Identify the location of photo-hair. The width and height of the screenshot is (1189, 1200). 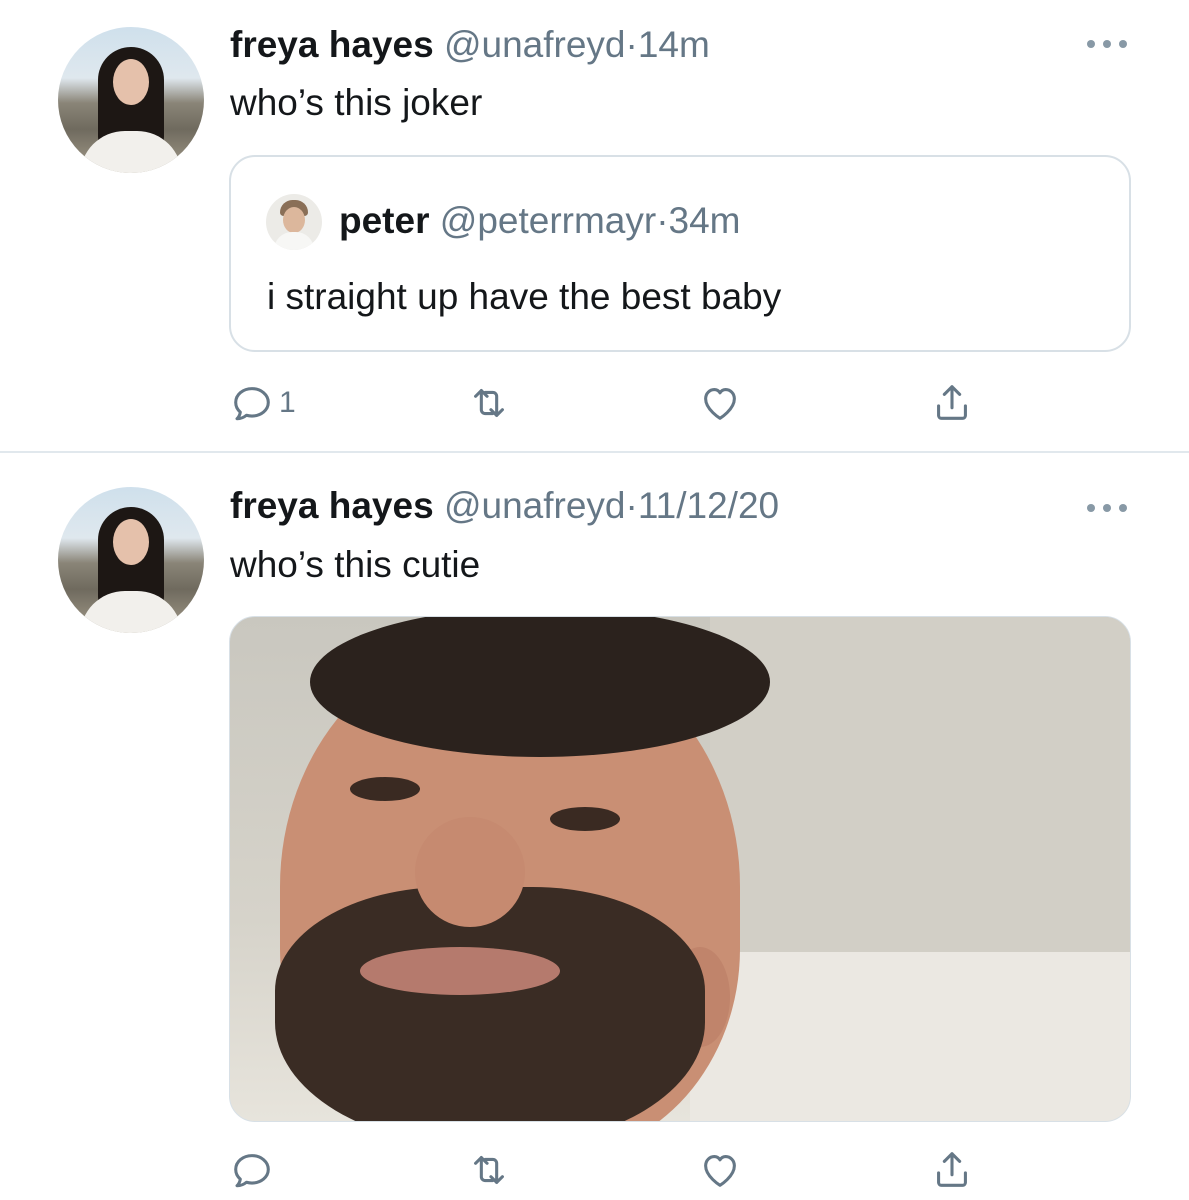
(540, 687).